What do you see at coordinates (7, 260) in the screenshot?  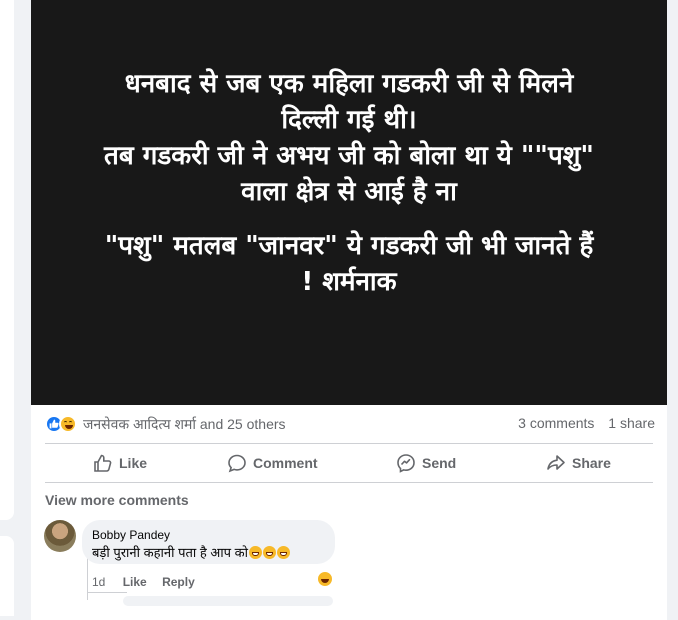 I see `left-sidebar-panel` at bounding box center [7, 260].